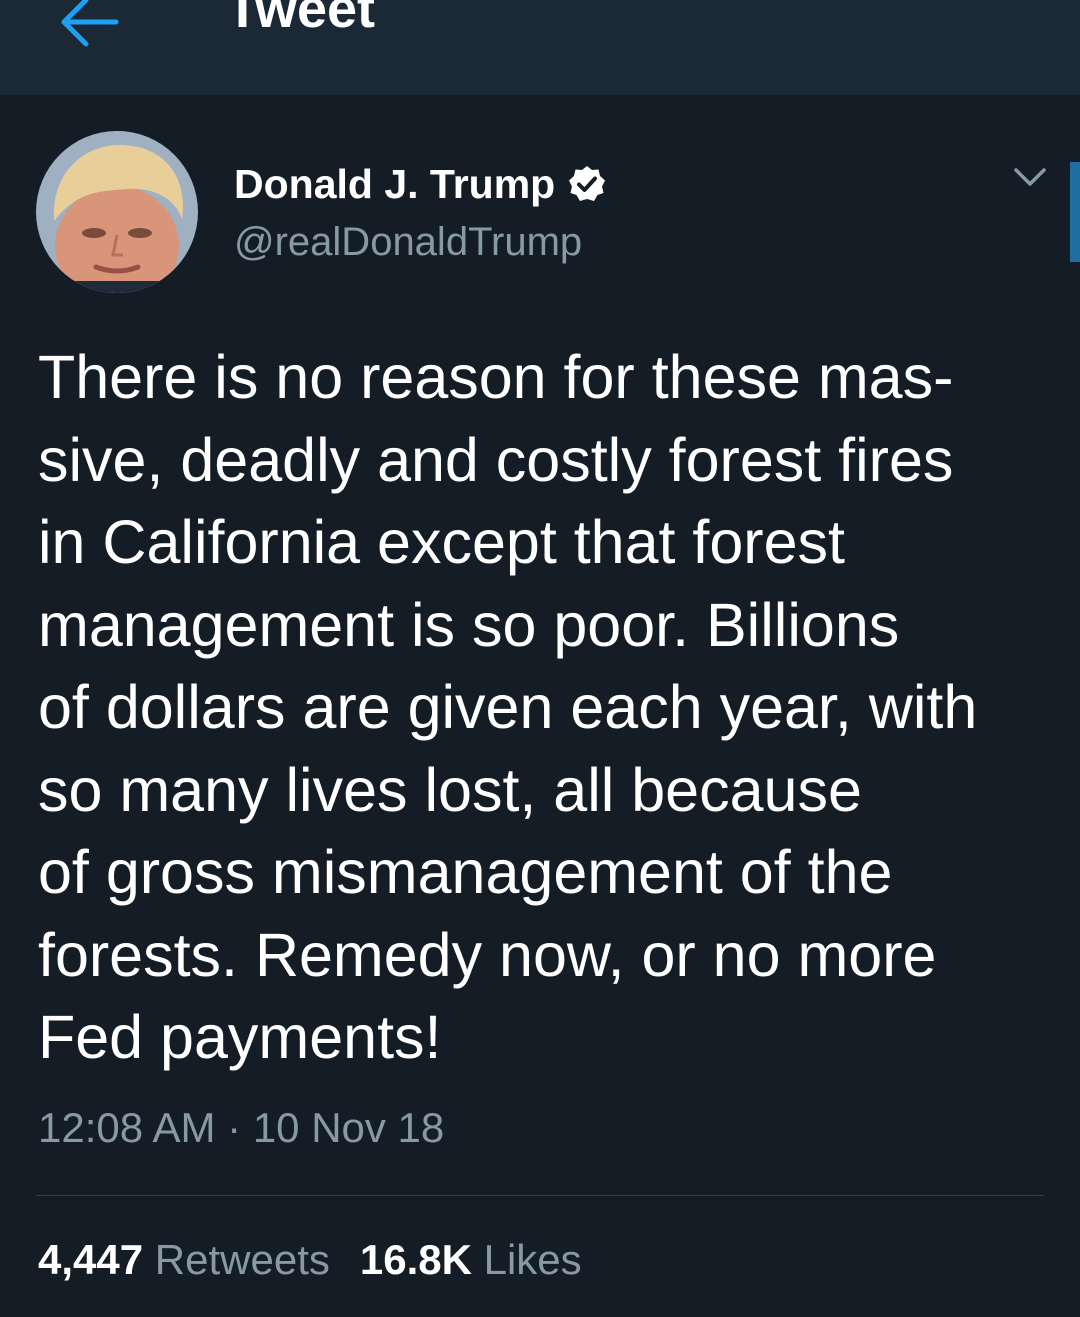  What do you see at coordinates (540, 1195) in the screenshot?
I see `divider` at bounding box center [540, 1195].